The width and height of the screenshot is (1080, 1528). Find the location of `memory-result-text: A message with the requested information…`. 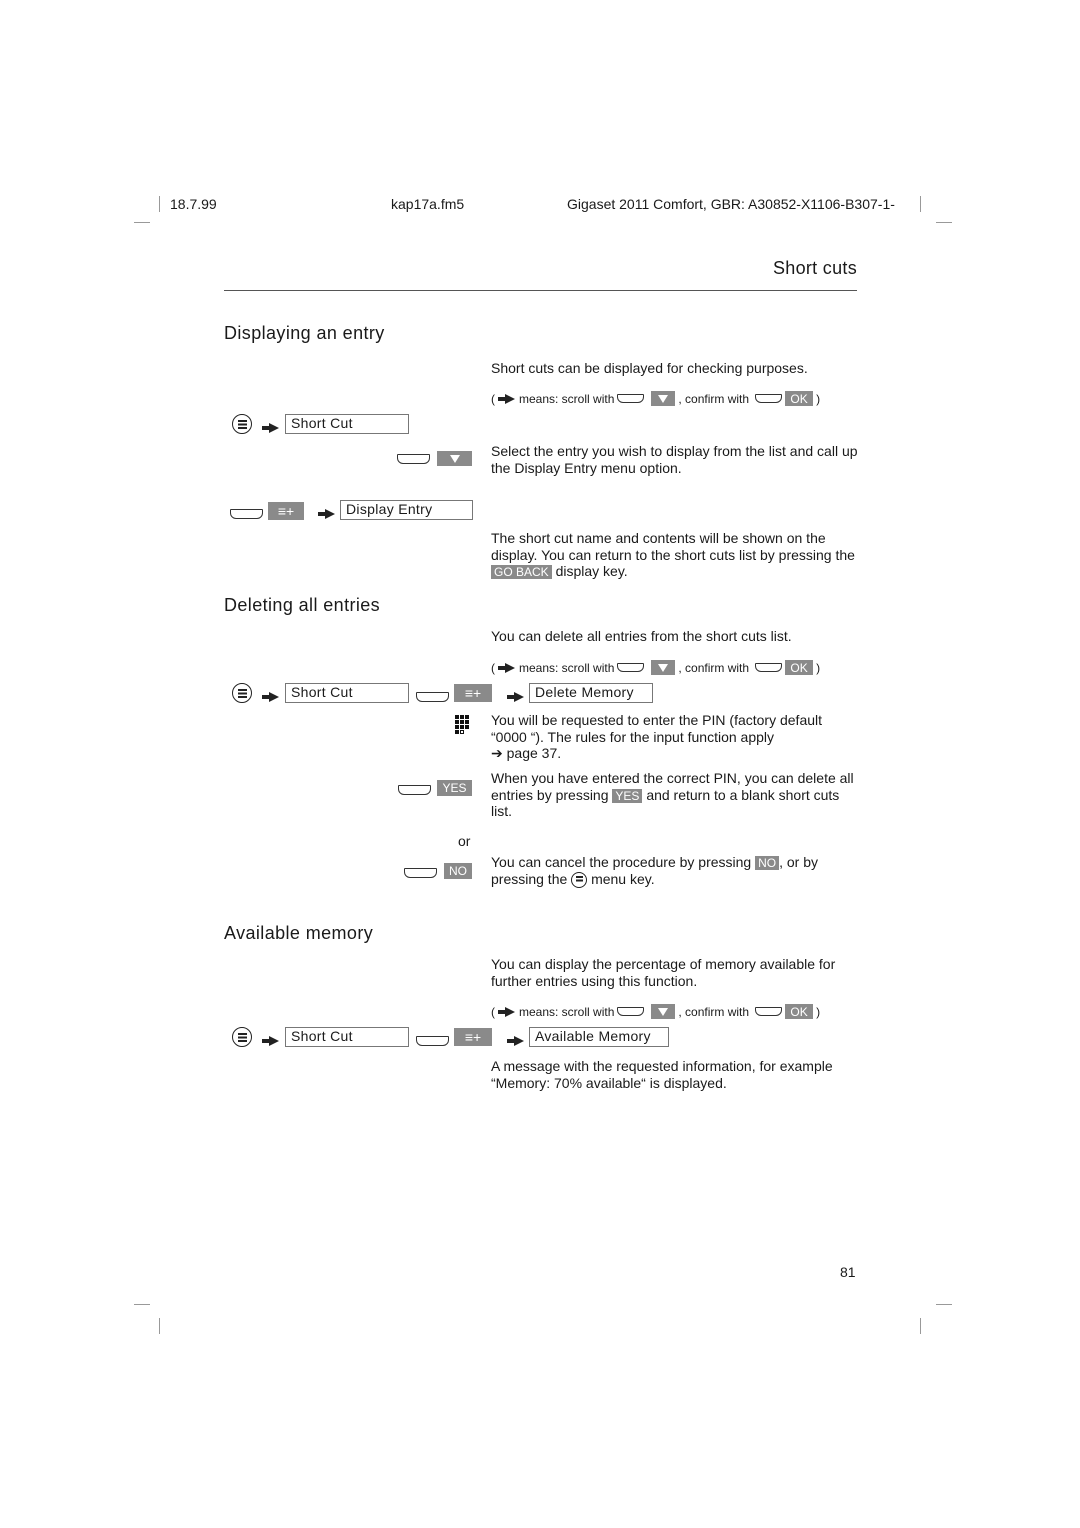

memory-result-text: A message with the requested information… is located at coordinates (662, 1074).